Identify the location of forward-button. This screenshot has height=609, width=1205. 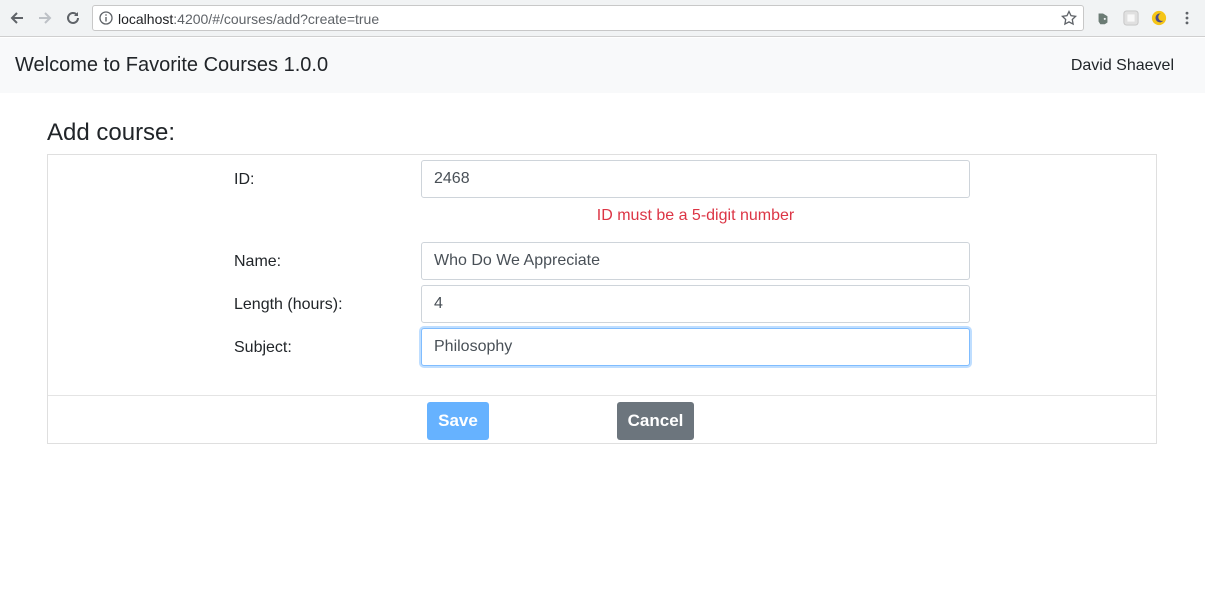
(45, 18).